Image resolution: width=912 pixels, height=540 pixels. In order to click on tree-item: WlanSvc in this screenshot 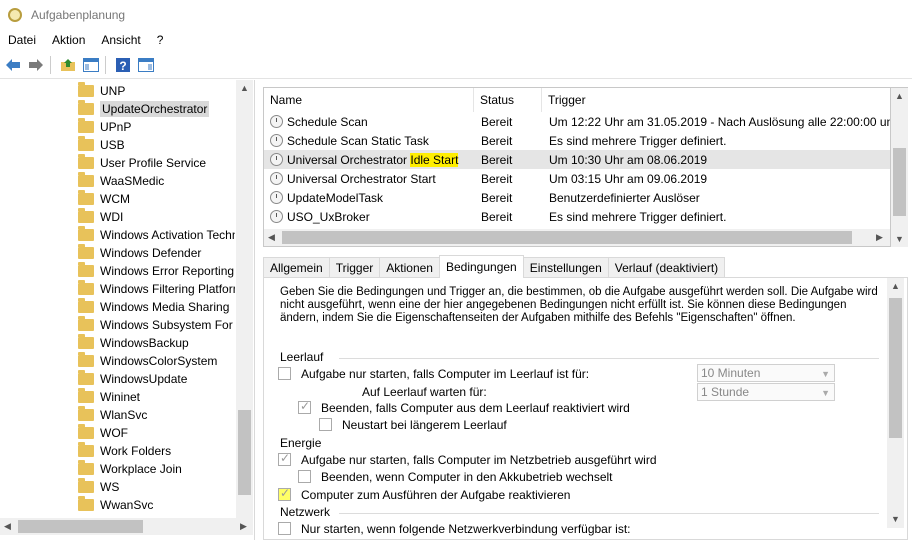, I will do `click(156, 415)`.